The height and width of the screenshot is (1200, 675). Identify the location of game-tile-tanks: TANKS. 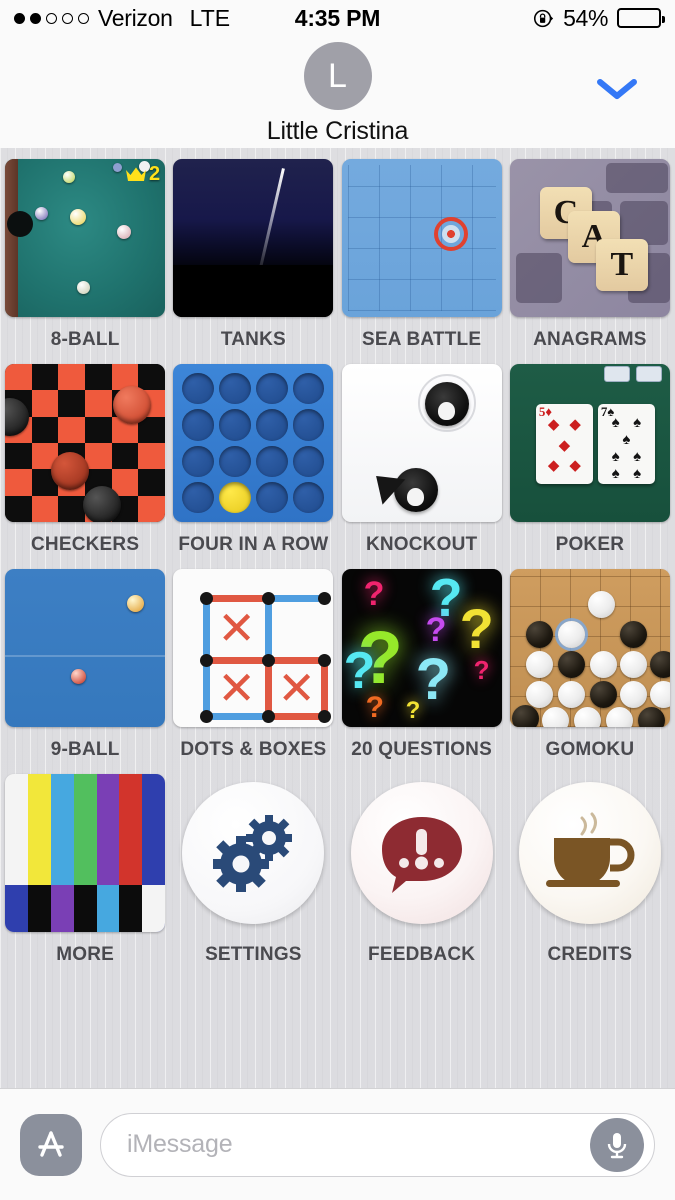
(253, 261).